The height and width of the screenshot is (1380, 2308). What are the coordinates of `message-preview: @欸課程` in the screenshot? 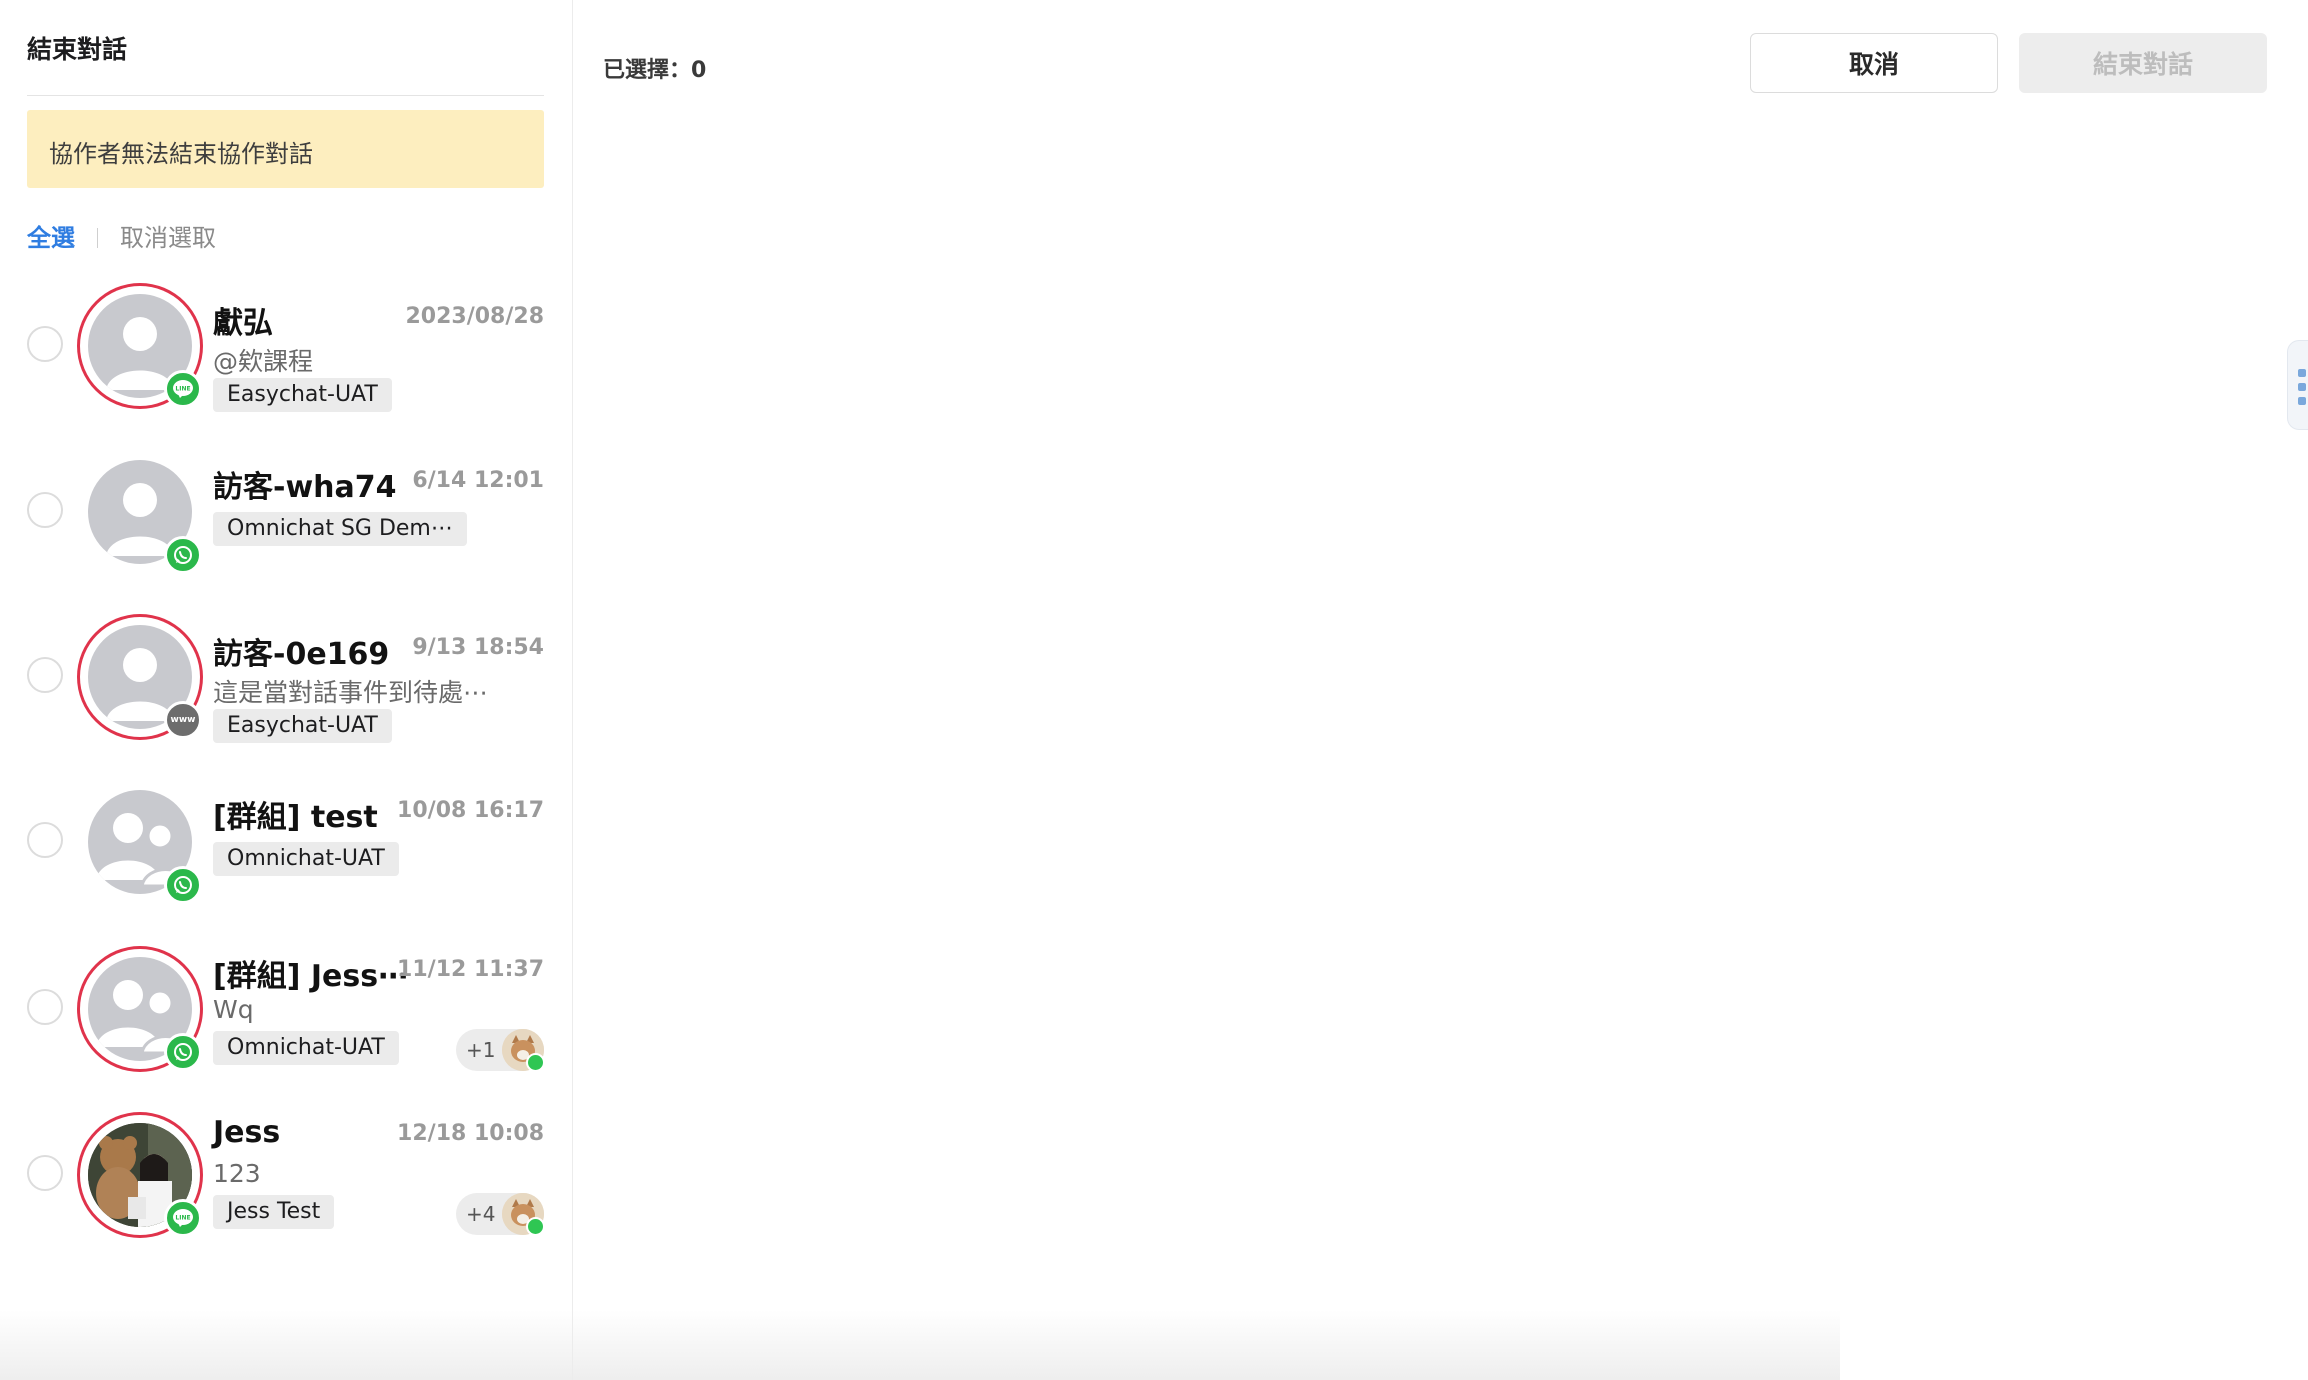 It's located at (263, 361).